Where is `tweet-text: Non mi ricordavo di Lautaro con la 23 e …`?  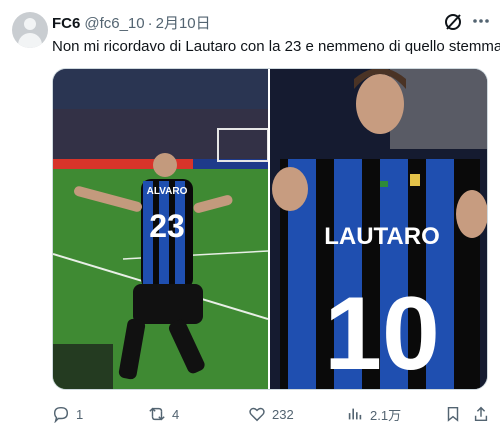
tweet-text: Non mi ricordavo di Lautaro con la 23 e … is located at coordinates (276, 46).